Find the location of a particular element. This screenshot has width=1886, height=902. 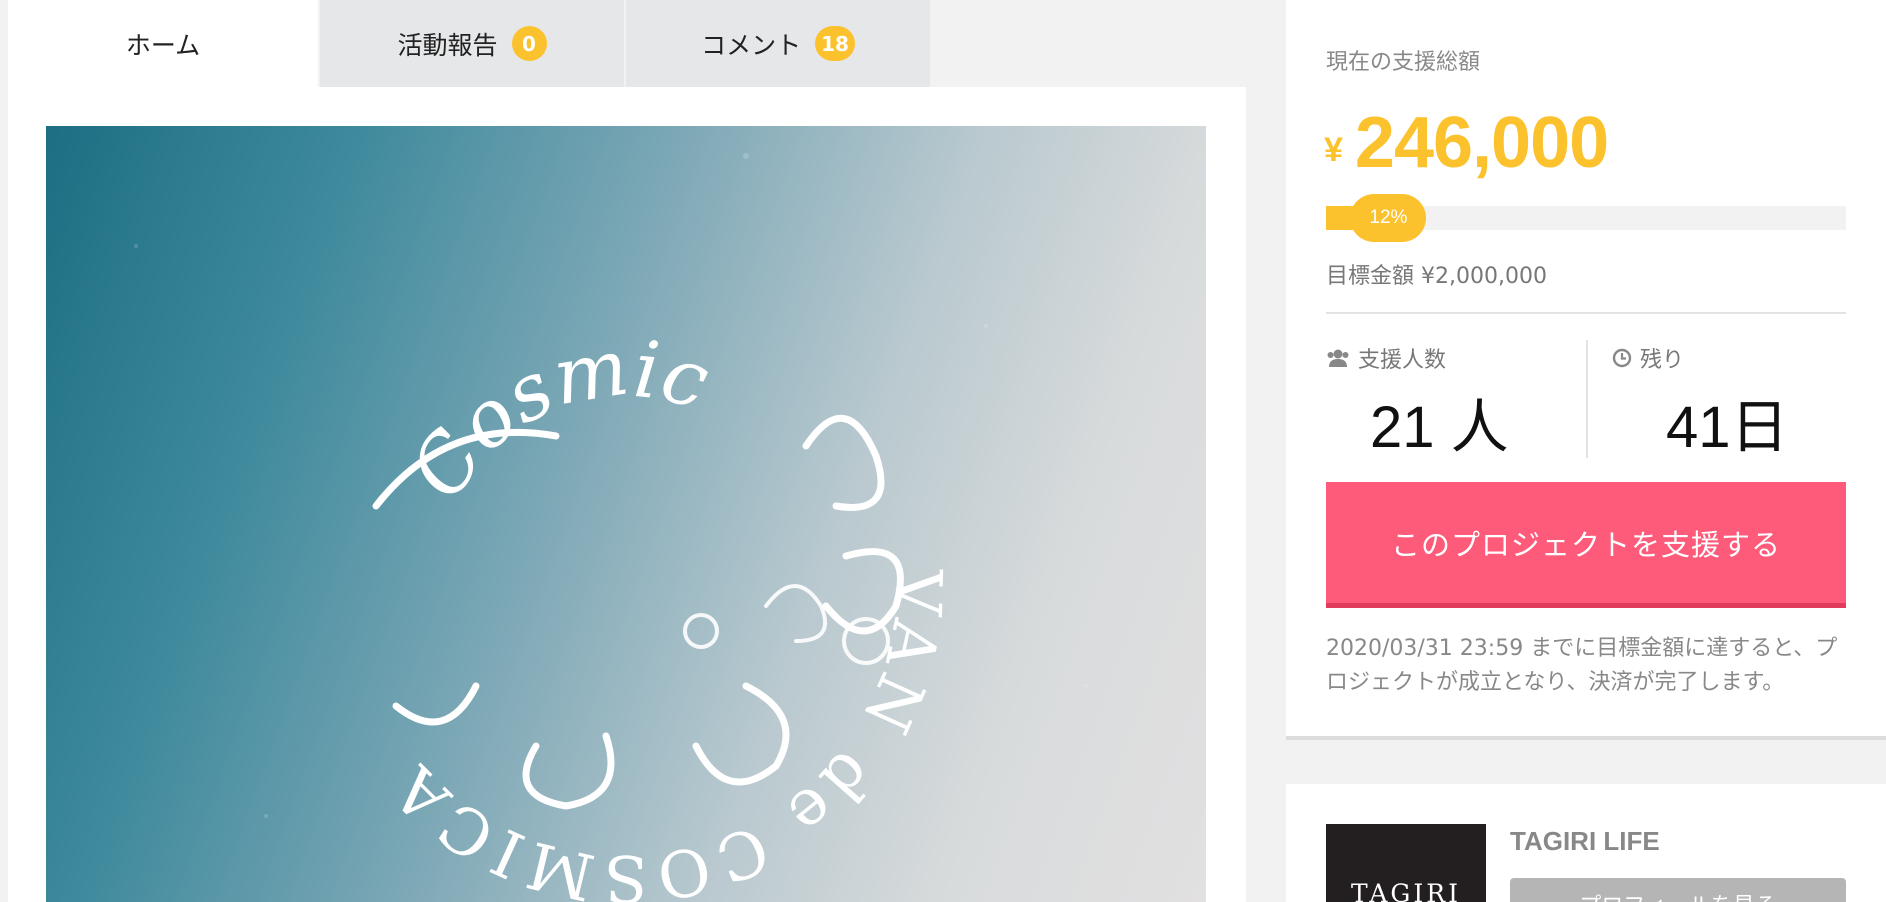

hero-logo-script: Cosmic is located at coordinates (555, 418).